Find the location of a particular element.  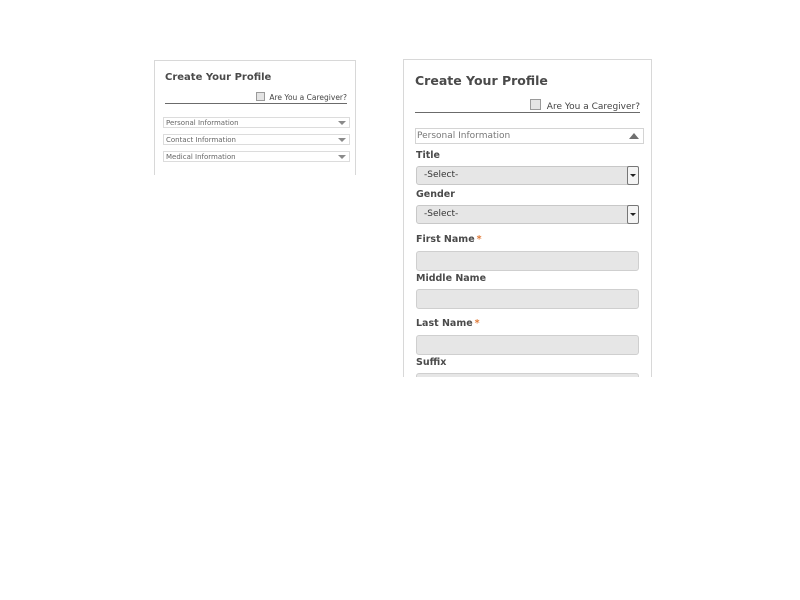

section-medical-information: Medical Information is located at coordinates (256, 156).